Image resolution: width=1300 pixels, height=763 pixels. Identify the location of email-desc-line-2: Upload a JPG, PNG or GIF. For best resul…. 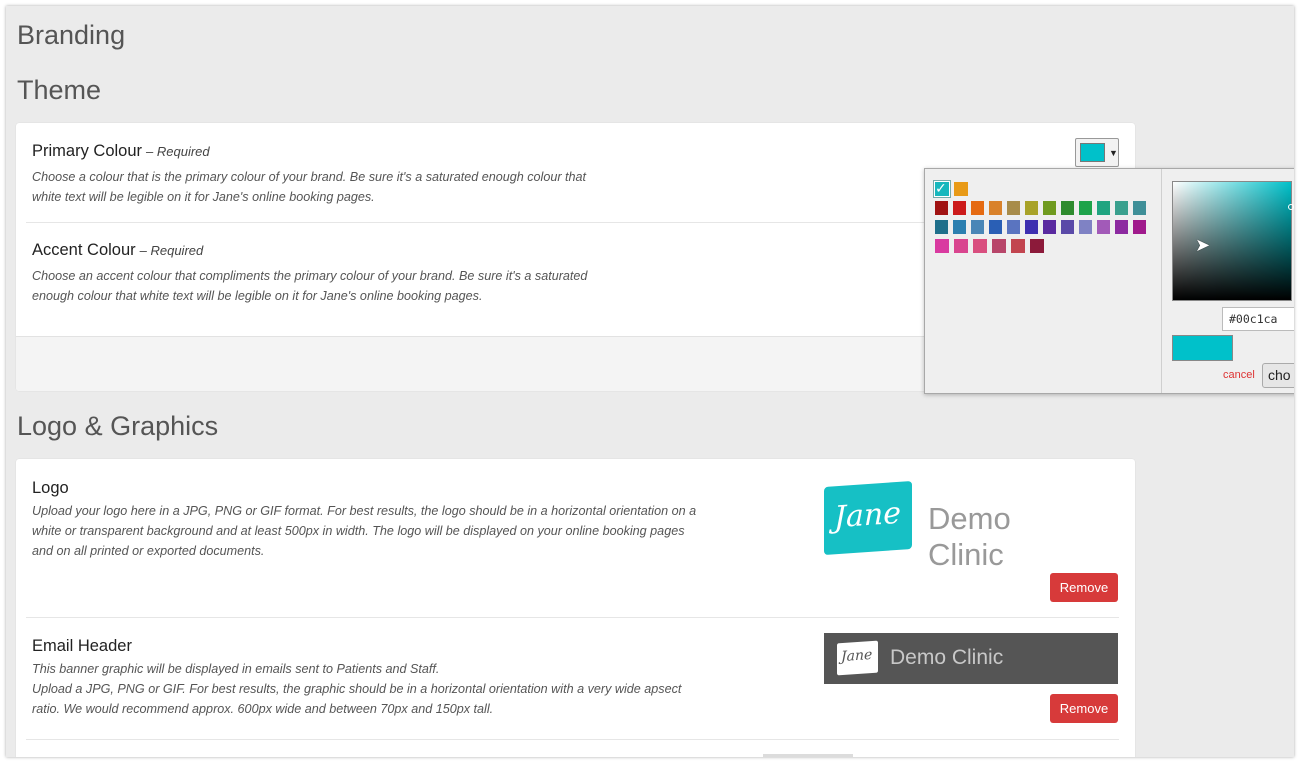
(357, 689).